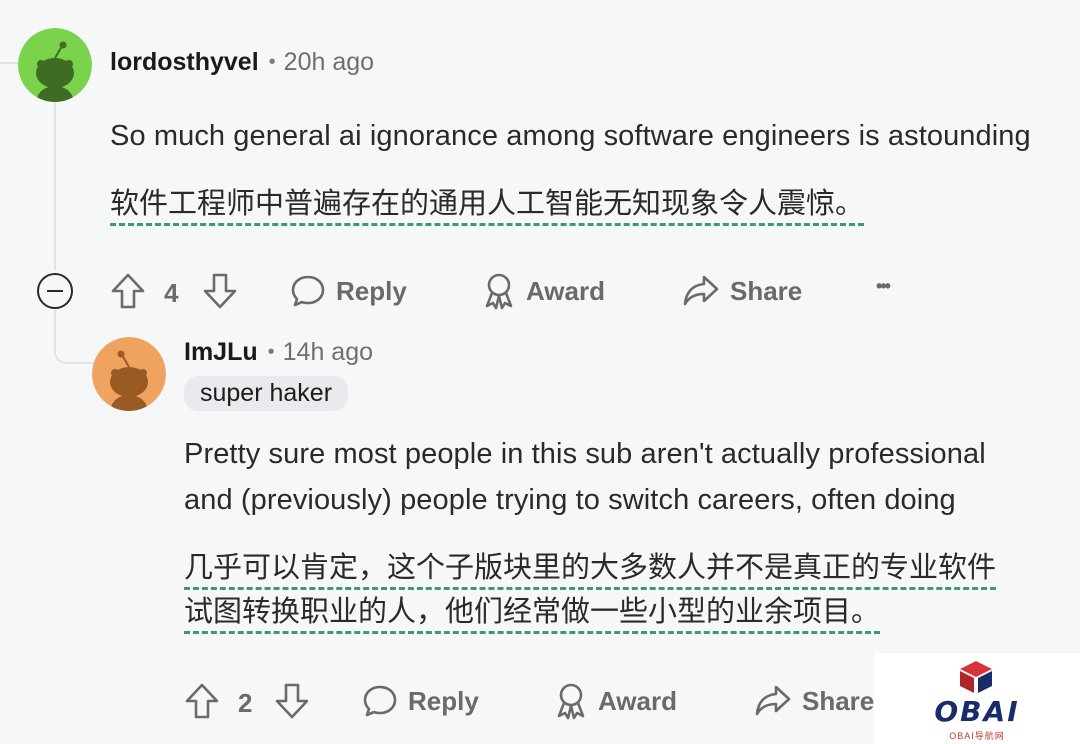  Describe the element at coordinates (329, 62) in the screenshot. I see `timestamp: 20h ago` at that location.